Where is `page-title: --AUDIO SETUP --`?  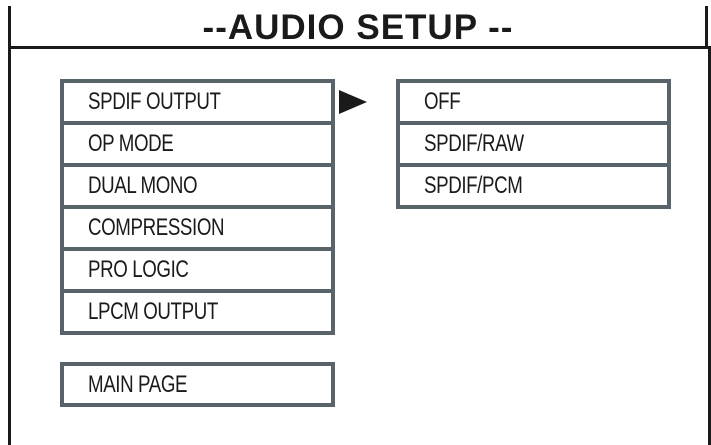
page-title: --AUDIO SETUP -- is located at coordinates (358, 27).